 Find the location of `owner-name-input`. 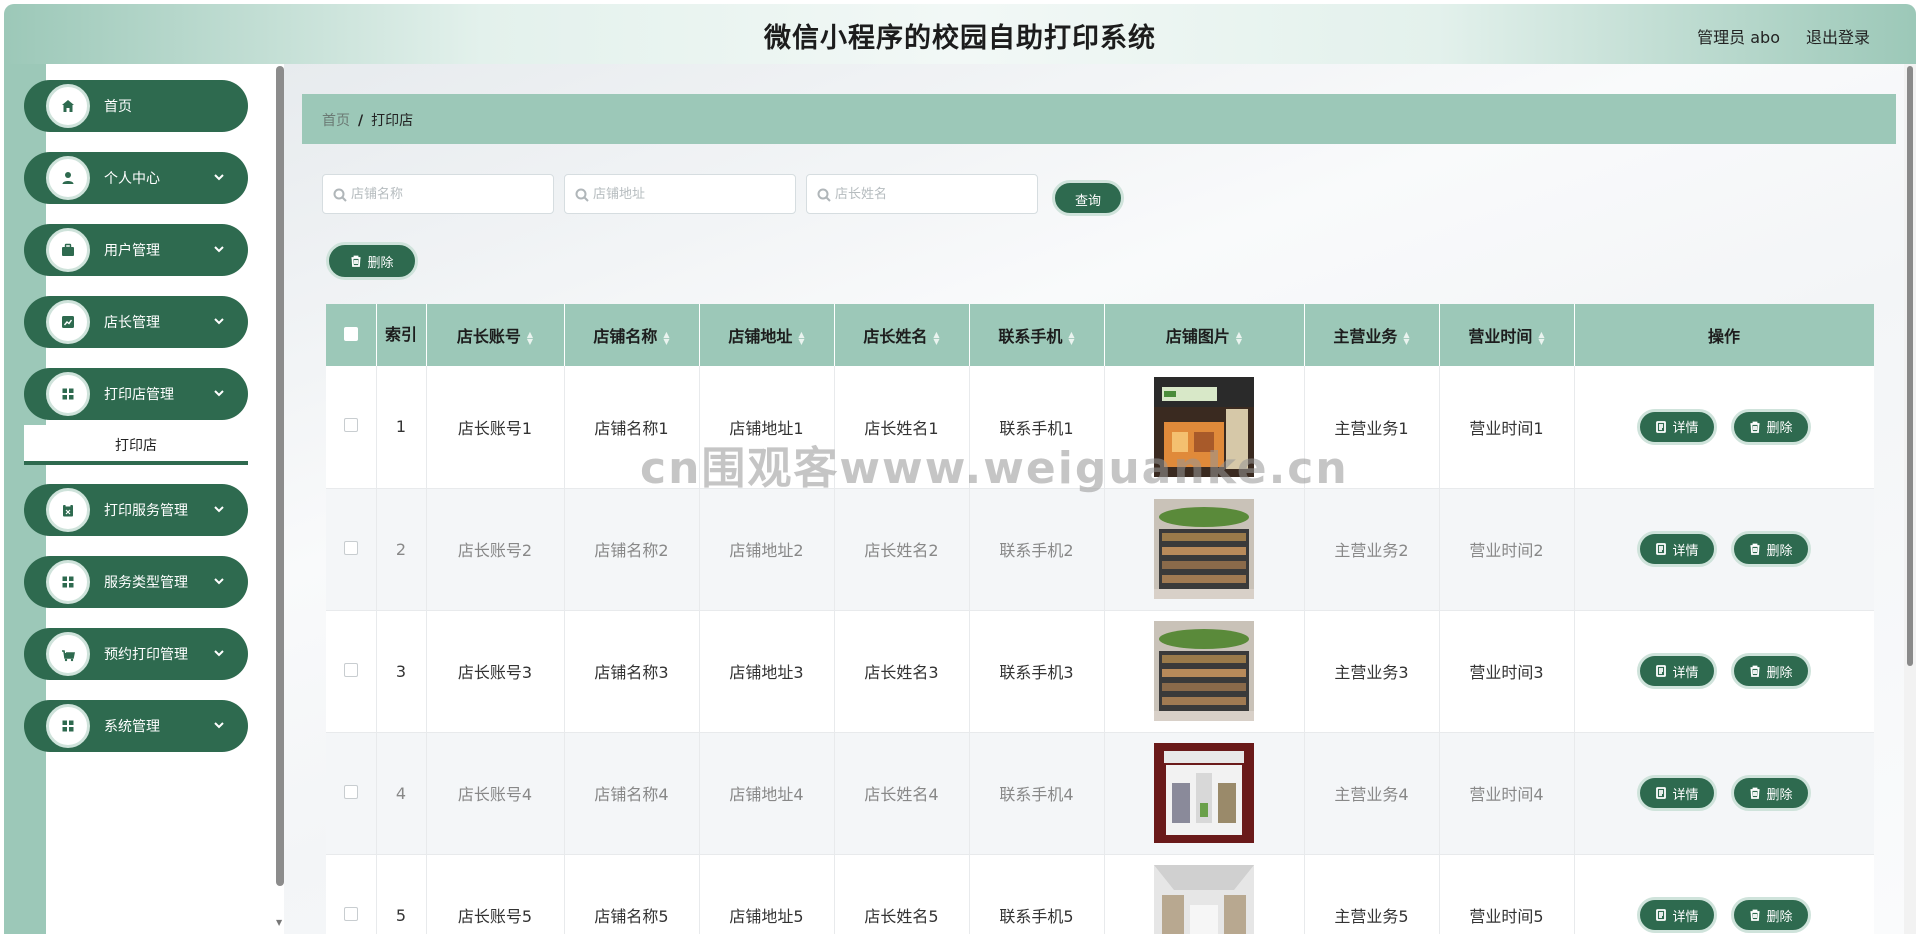

owner-name-input is located at coordinates (933, 194).